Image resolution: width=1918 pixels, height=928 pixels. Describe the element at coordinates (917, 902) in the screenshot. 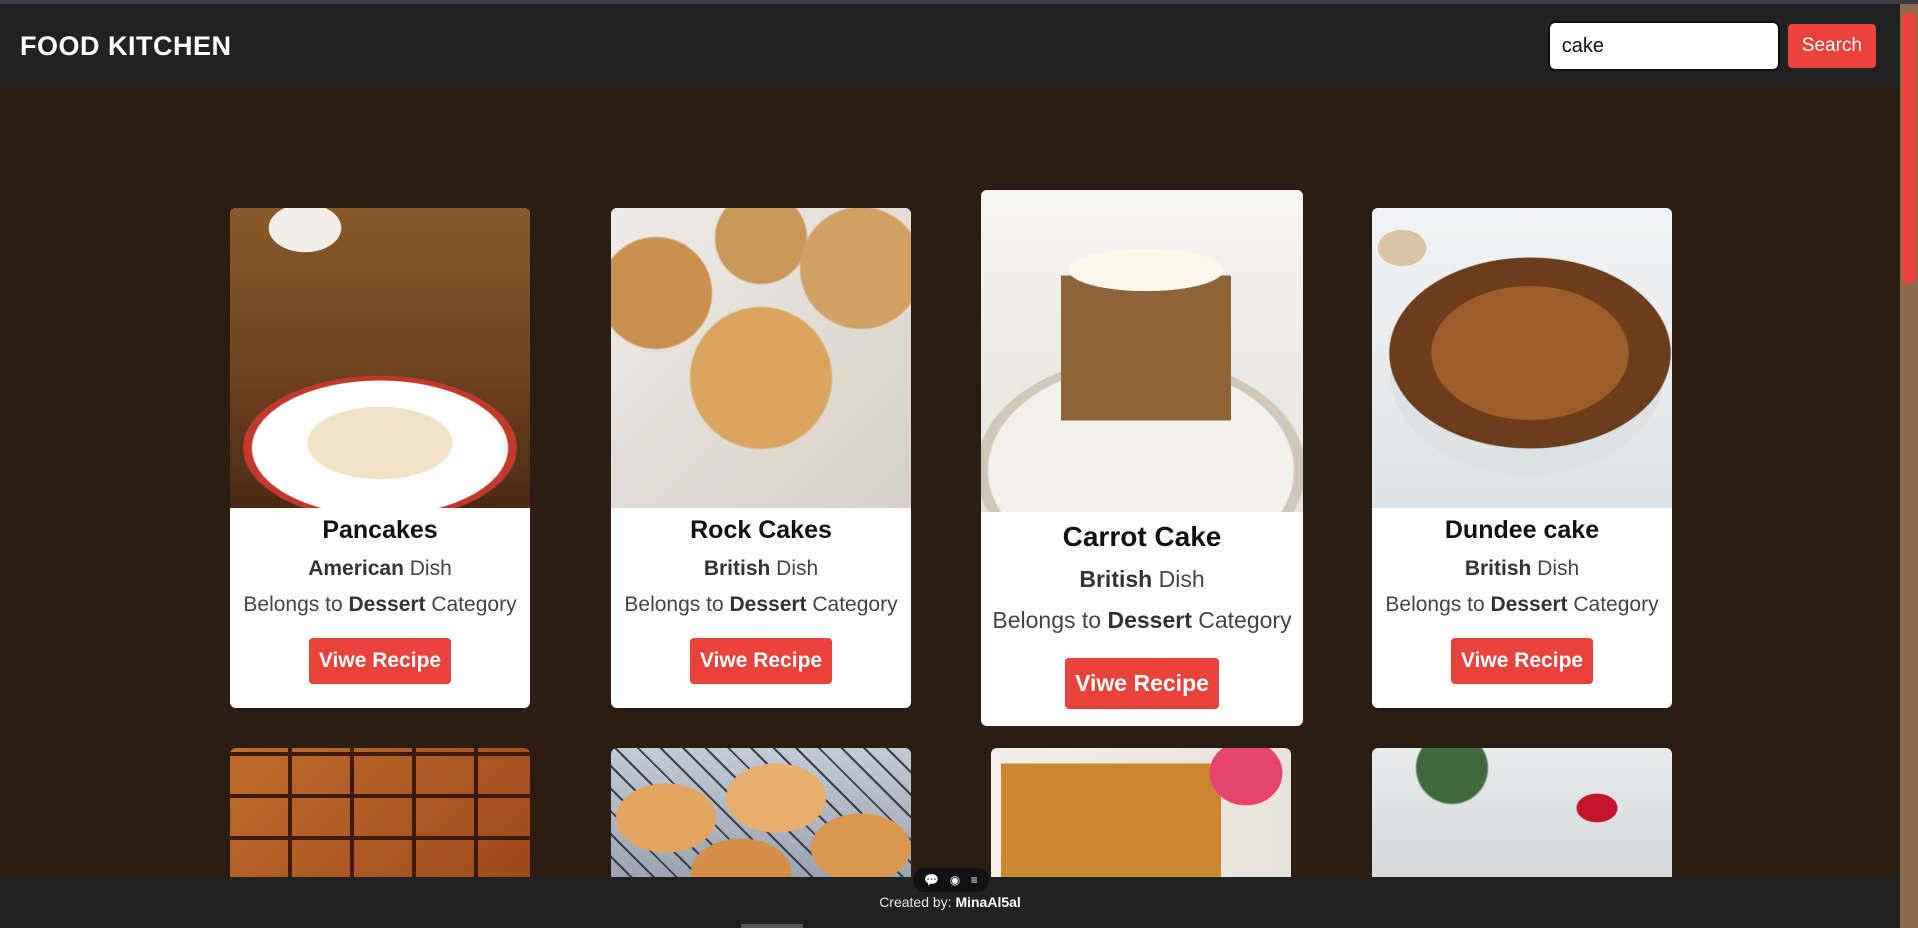

I see `footer-credit-prefix: Created by:` at that location.